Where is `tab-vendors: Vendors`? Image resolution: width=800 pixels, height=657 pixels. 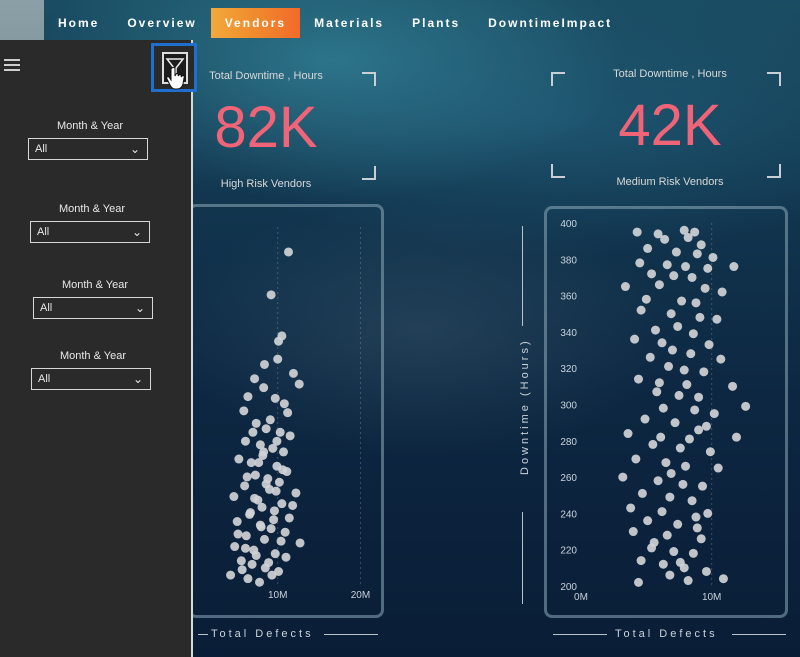 tab-vendors: Vendors is located at coordinates (255, 23).